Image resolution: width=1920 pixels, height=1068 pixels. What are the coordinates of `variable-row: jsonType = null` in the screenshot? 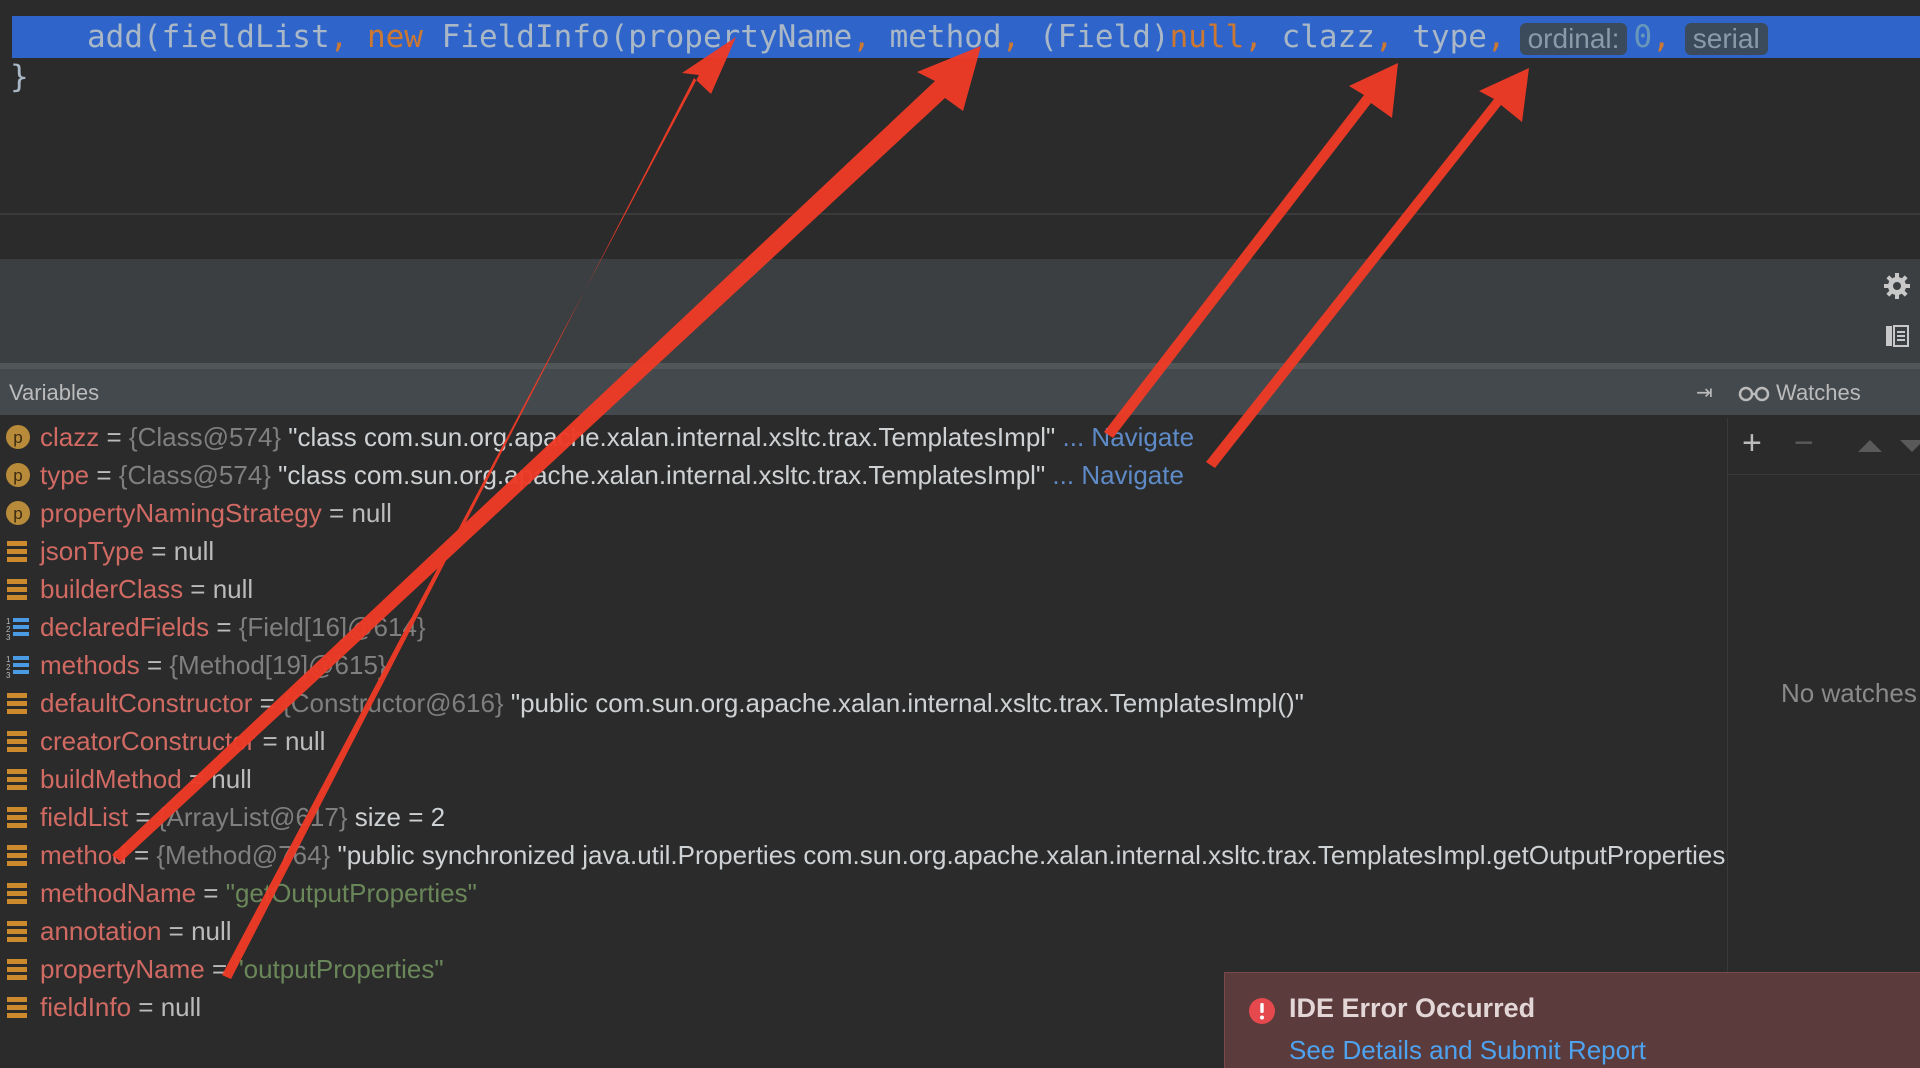 It's located at (863, 551).